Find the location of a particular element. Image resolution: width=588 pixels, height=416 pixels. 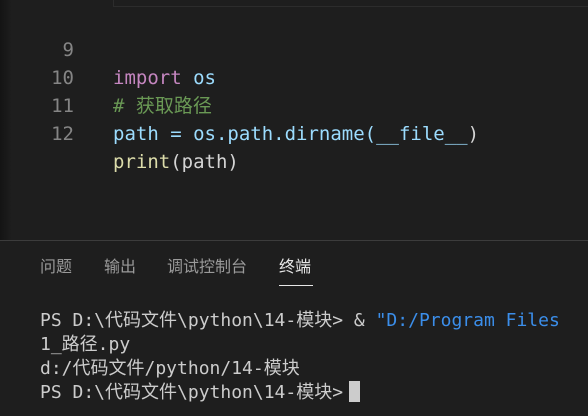

line-content: path = os.path.dirname(__file__) is located at coordinates (296, 134).